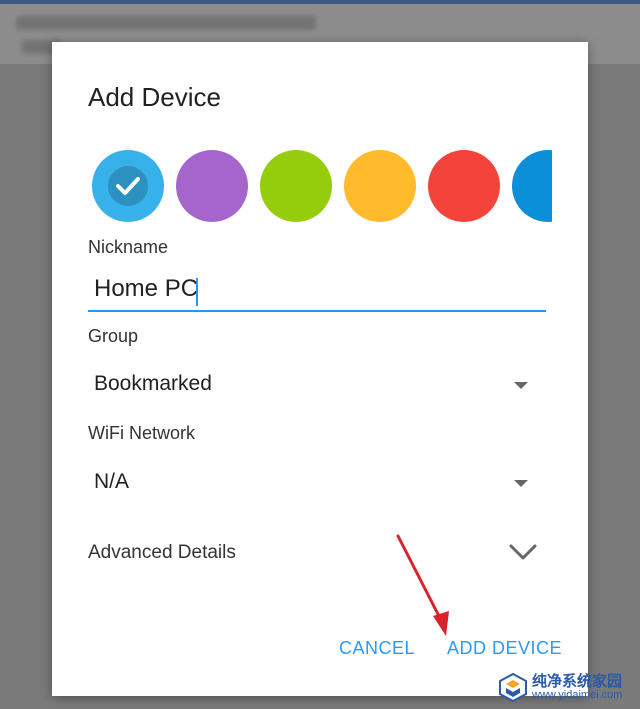 This screenshot has width=640, height=709. I want to click on color-picker, so click(322, 187).